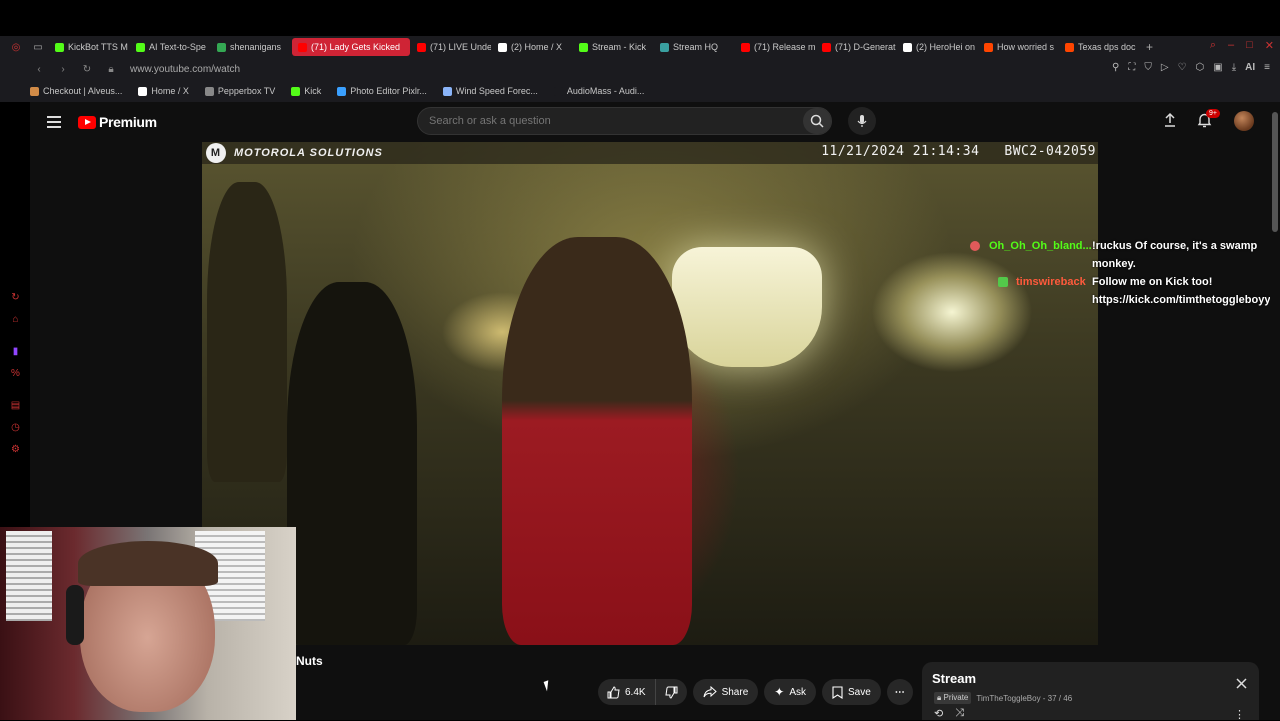  I want to click on browser-tab: (71) D-Generat, so click(856, 47).